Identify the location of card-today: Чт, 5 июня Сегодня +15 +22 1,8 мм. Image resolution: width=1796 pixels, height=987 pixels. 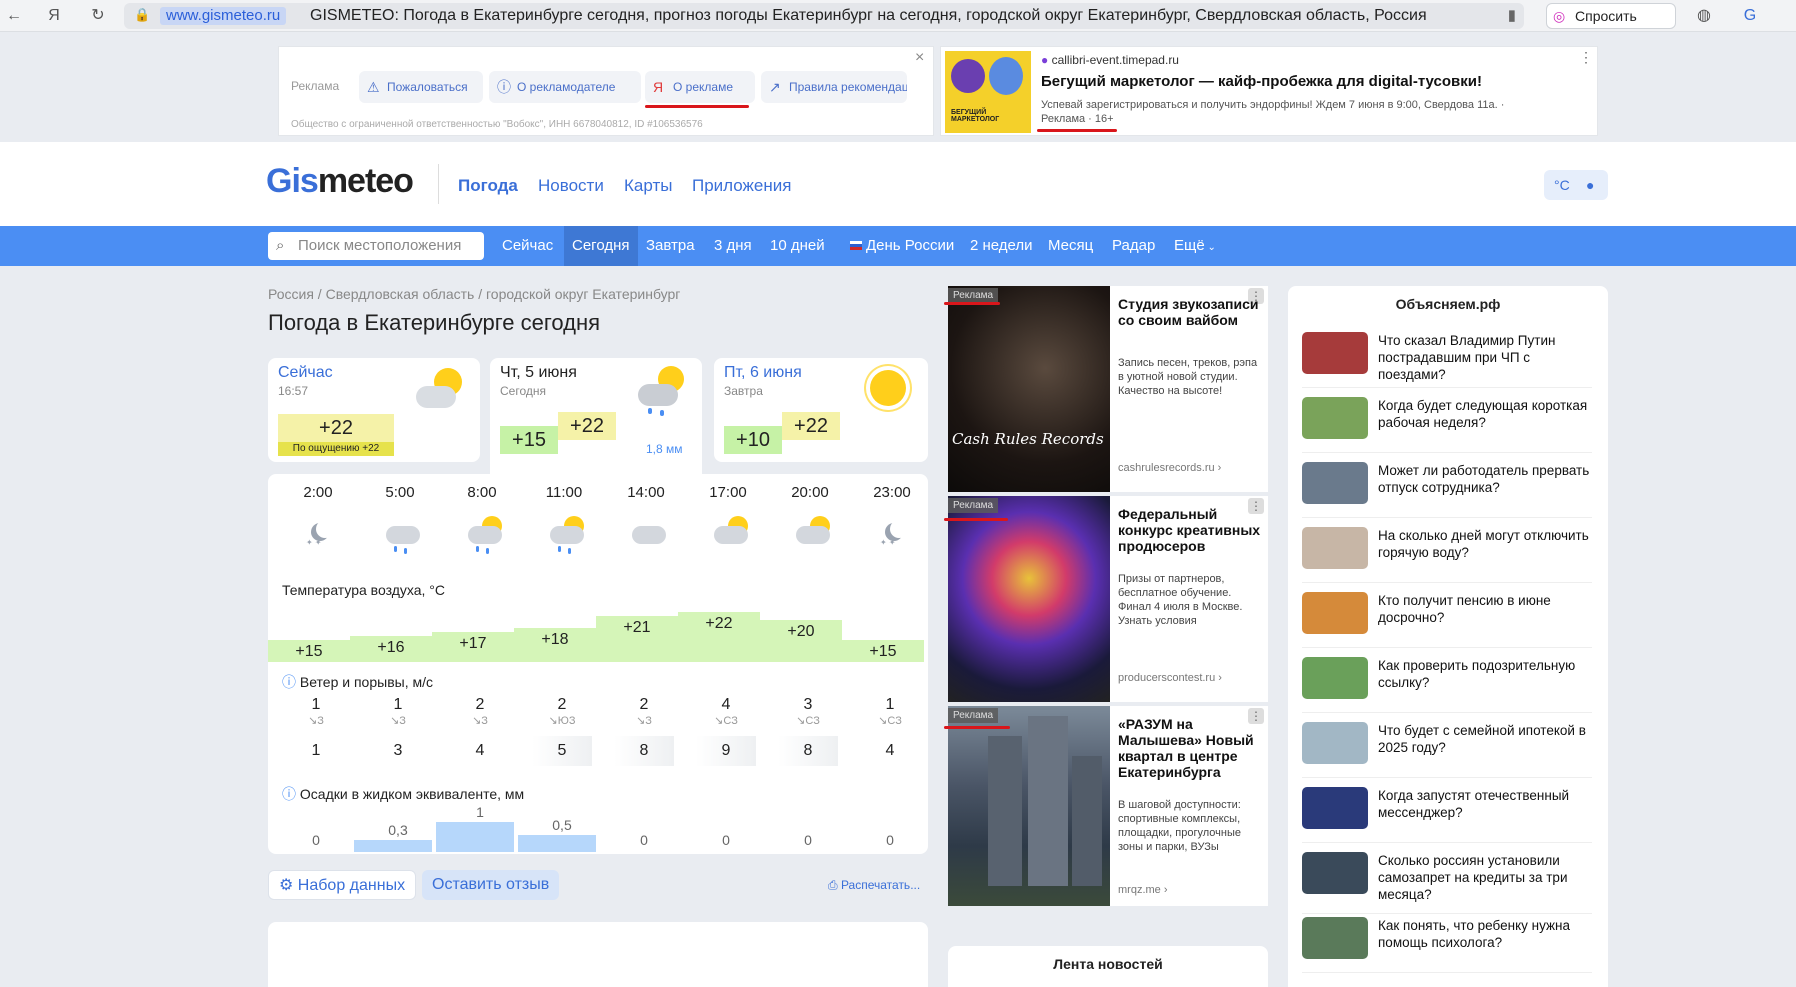
(596, 416).